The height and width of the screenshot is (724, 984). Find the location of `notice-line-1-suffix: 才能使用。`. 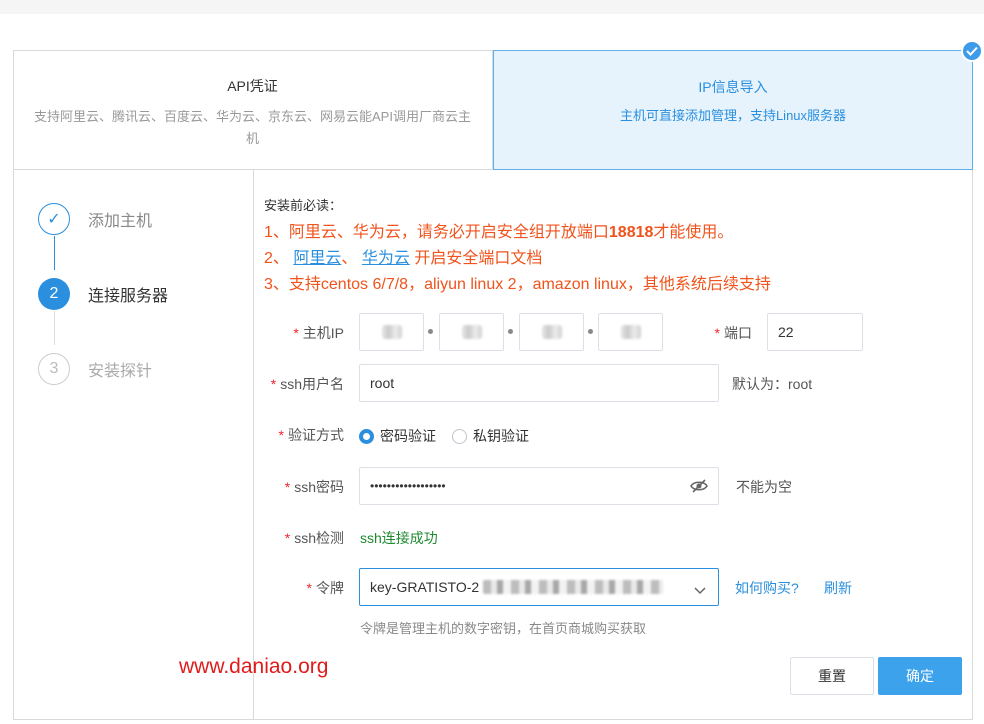

notice-line-1-suffix: 才能使用。 is located at coordinates (693, 232).